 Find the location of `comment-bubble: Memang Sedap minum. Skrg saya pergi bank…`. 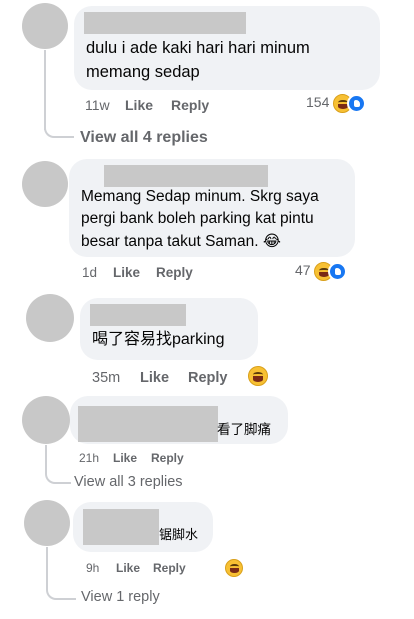

comment-bubble: Memang Sedap minum. Skrg saya pergi bank… is located at coordinates (212, 208).